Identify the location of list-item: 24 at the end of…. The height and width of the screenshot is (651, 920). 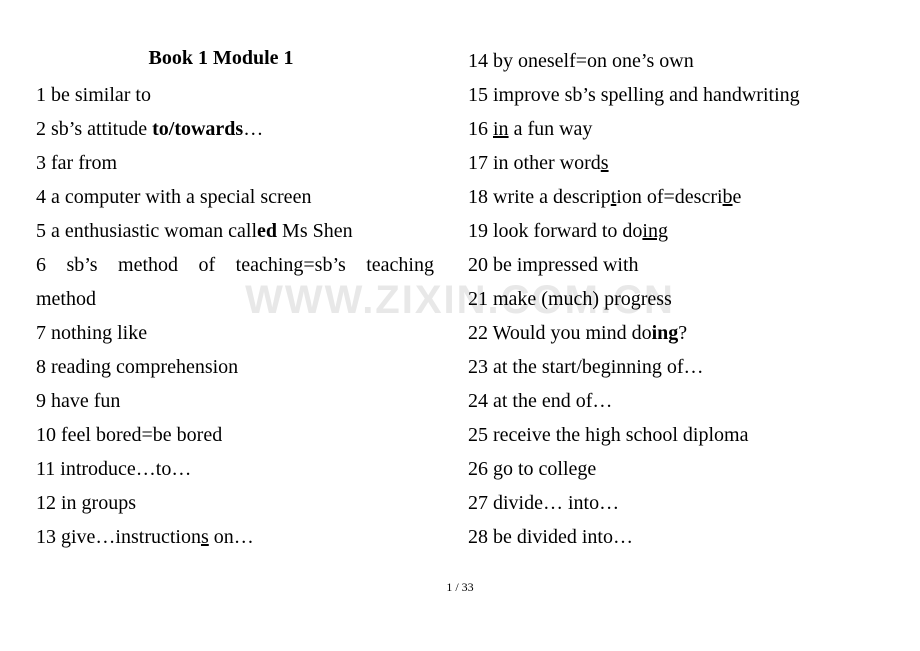
(540, 401).